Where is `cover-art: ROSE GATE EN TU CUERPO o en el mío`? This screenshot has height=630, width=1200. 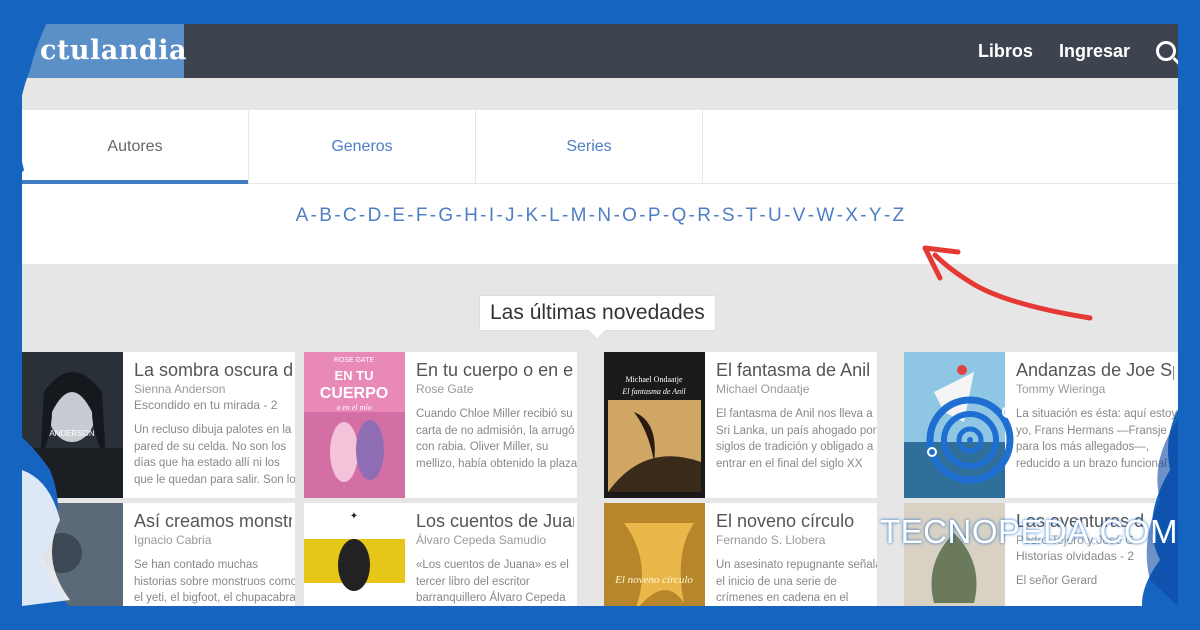 cover-art: ROSE GATE EN TU CUERPO o en el mío is located at coordinates (354, 425).